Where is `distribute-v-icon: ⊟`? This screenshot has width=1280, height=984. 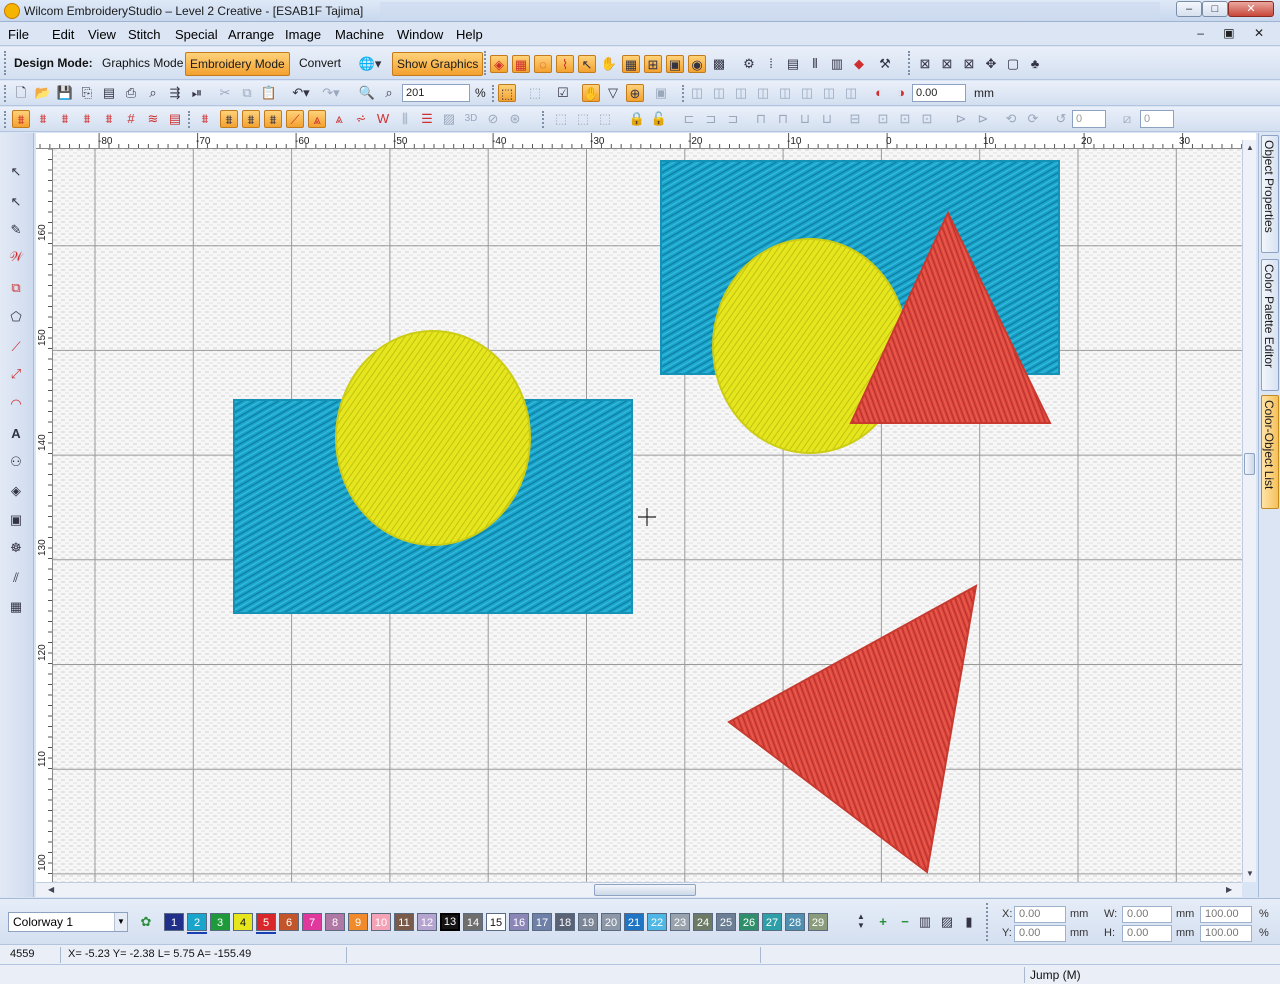 distribute-v-icon: ⊟ is located at coordinates (855, 119).